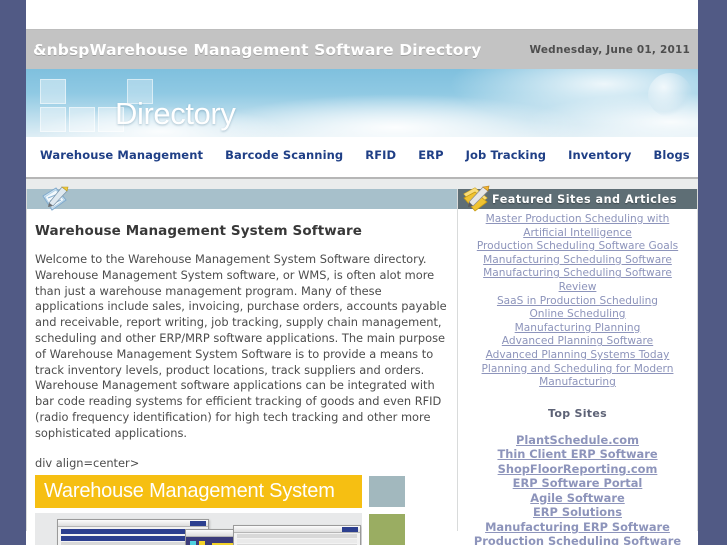 The height and width of the screenshot is (545, 727). What do you see at coordinates (87, 462) in the screenshot?
I see `raw-markup-text: div align=center>` at bounding box center [87, 462].